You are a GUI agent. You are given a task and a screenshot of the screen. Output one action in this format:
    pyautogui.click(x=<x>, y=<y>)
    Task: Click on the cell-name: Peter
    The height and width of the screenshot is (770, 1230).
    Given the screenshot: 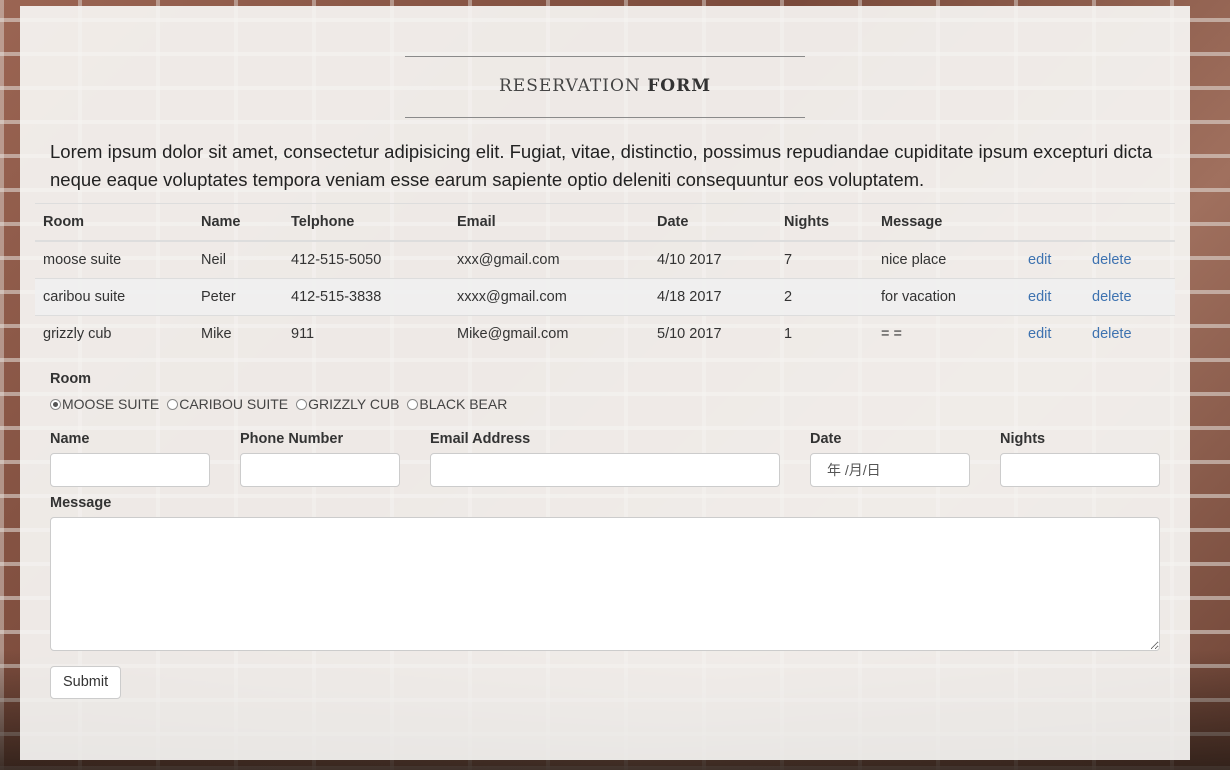 What is the action you would take?
    pyautogui.click(x=238, y=297)
    